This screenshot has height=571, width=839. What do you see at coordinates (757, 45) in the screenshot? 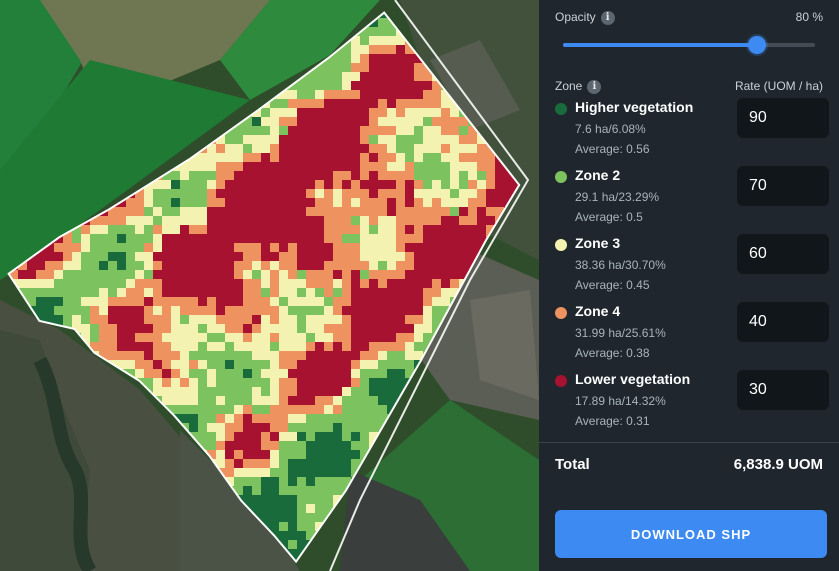
I see `opacity-slider-thumb` at bounding box center [757, 45].